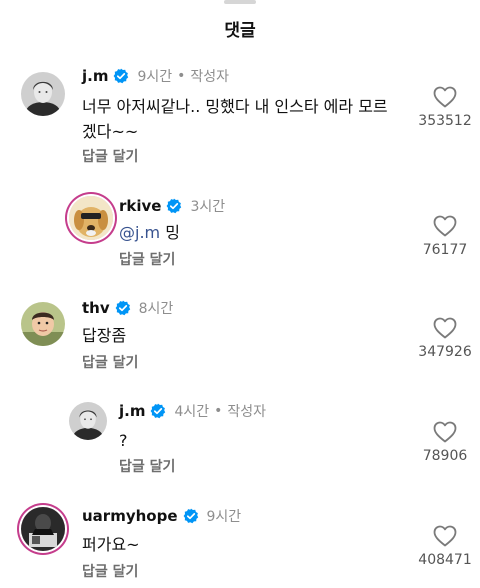  I want to click on child-photo-icon, so click(43, 324).